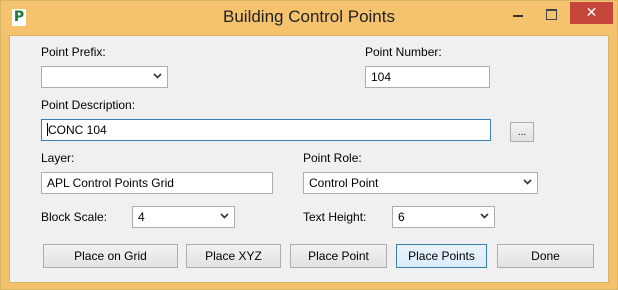 The width and height of the screenshot is (618, 290). What do you see at coordinates (266, 130) in the screenshot?
I see `point-description-input: CONC 104` at bounding box center [266, 130].